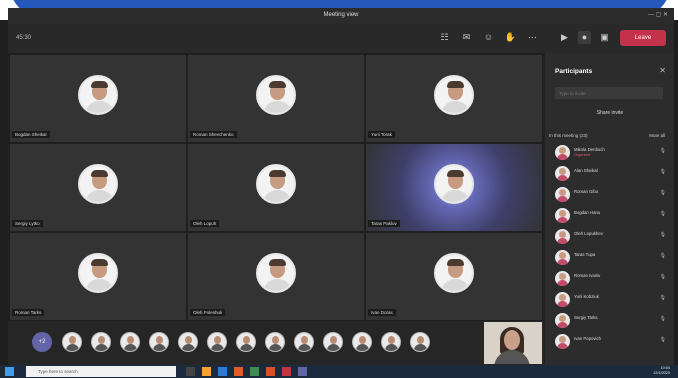 This screenshot has width=678, height=378. Describe the element at coordinates (604, 37) in the screenshot. I see `share-screen-icon: ▣` at that location.